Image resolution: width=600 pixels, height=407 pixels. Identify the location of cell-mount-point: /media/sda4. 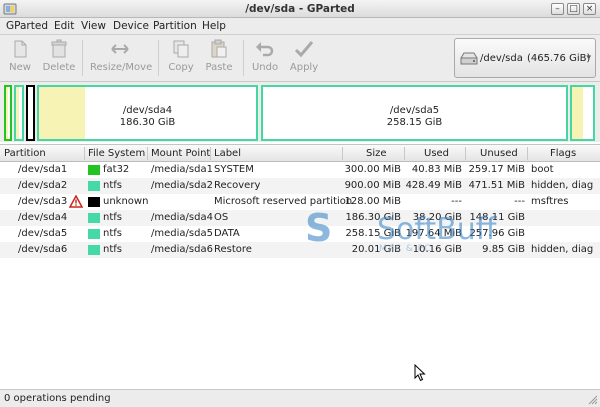
(182, 217).